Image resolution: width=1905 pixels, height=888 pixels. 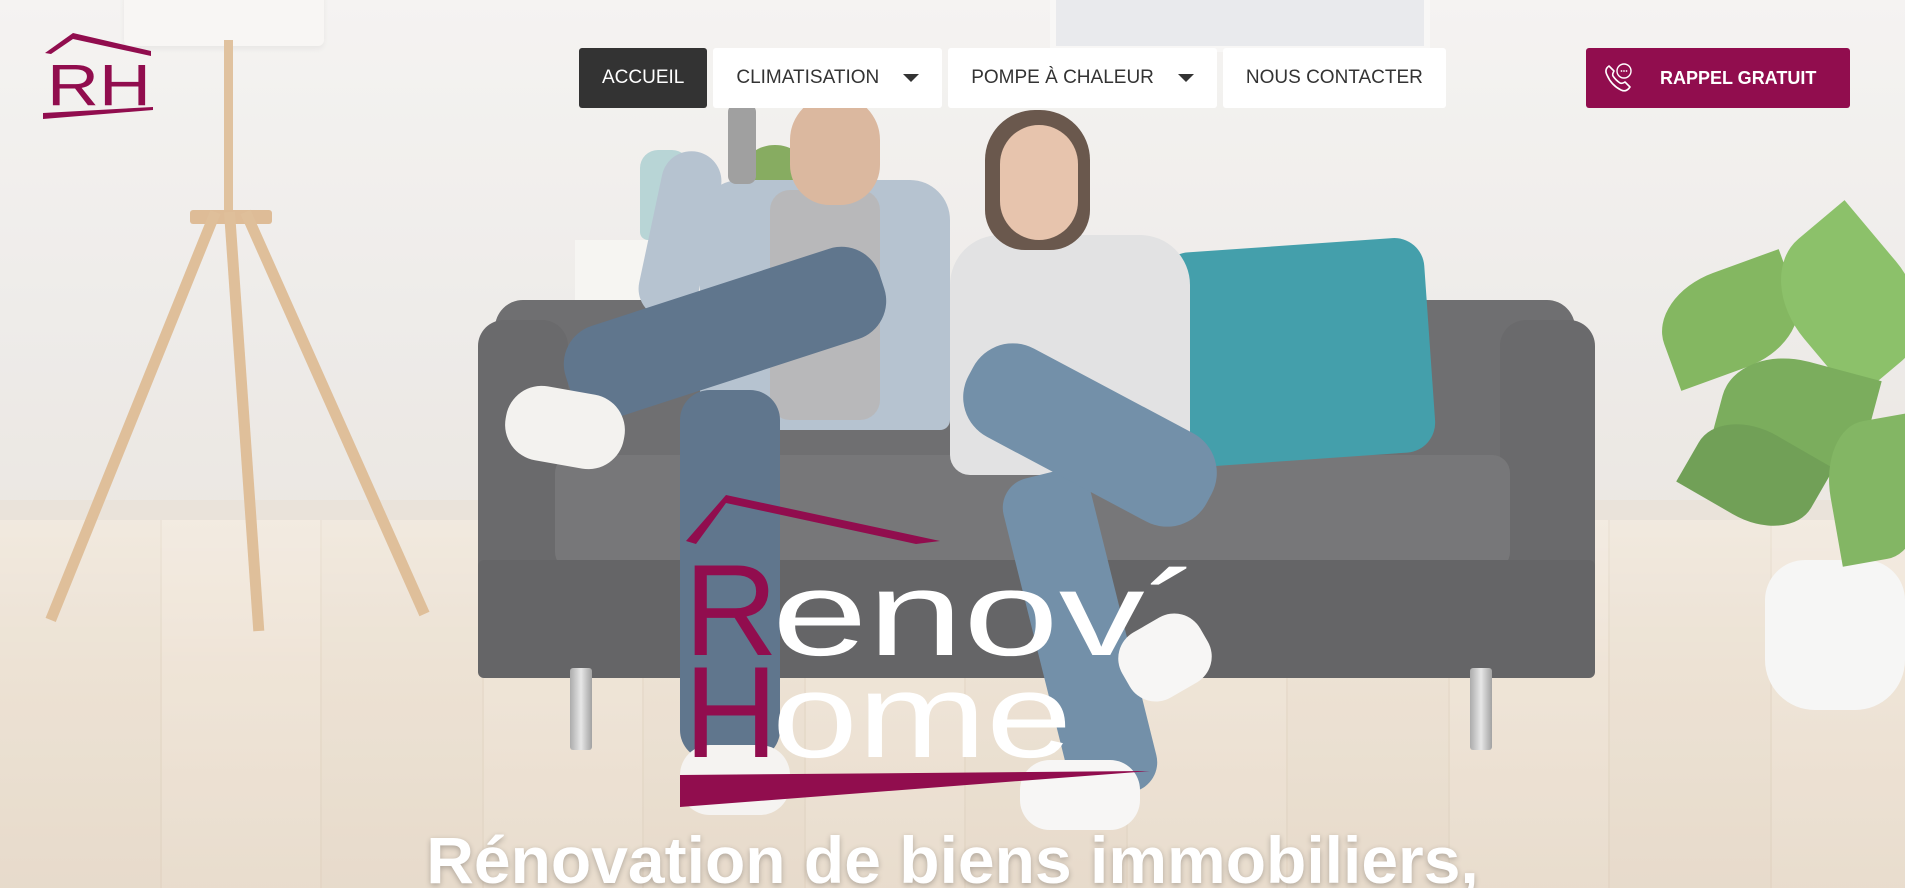 I want to click on free-callback-button: RAPPEL GRATUIT, so click(x=1718, y=78).